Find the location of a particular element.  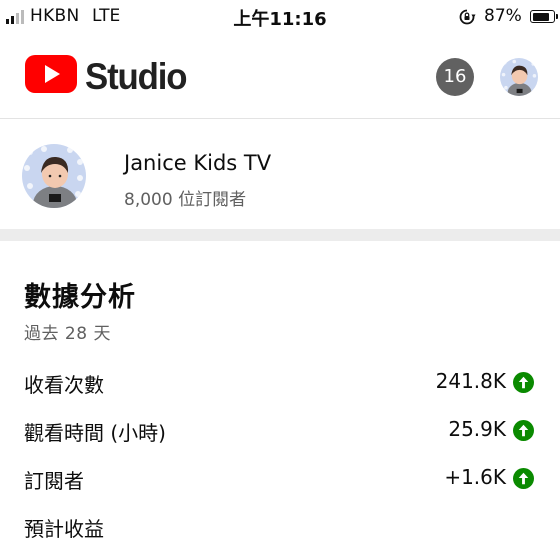

channel-avatar-image is located at coordinates (54, 176).